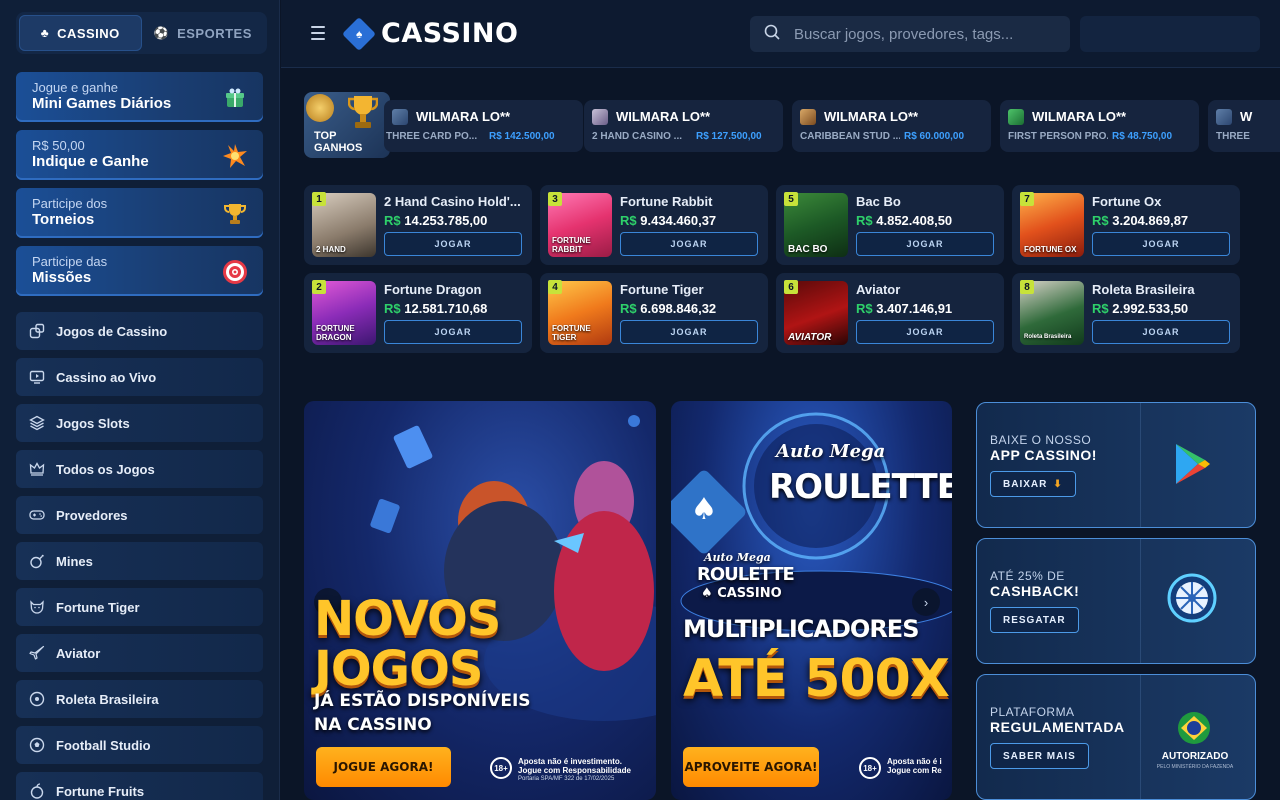  I want to click on promo-torneios: Participe dos Torneios, so click(139, 213).